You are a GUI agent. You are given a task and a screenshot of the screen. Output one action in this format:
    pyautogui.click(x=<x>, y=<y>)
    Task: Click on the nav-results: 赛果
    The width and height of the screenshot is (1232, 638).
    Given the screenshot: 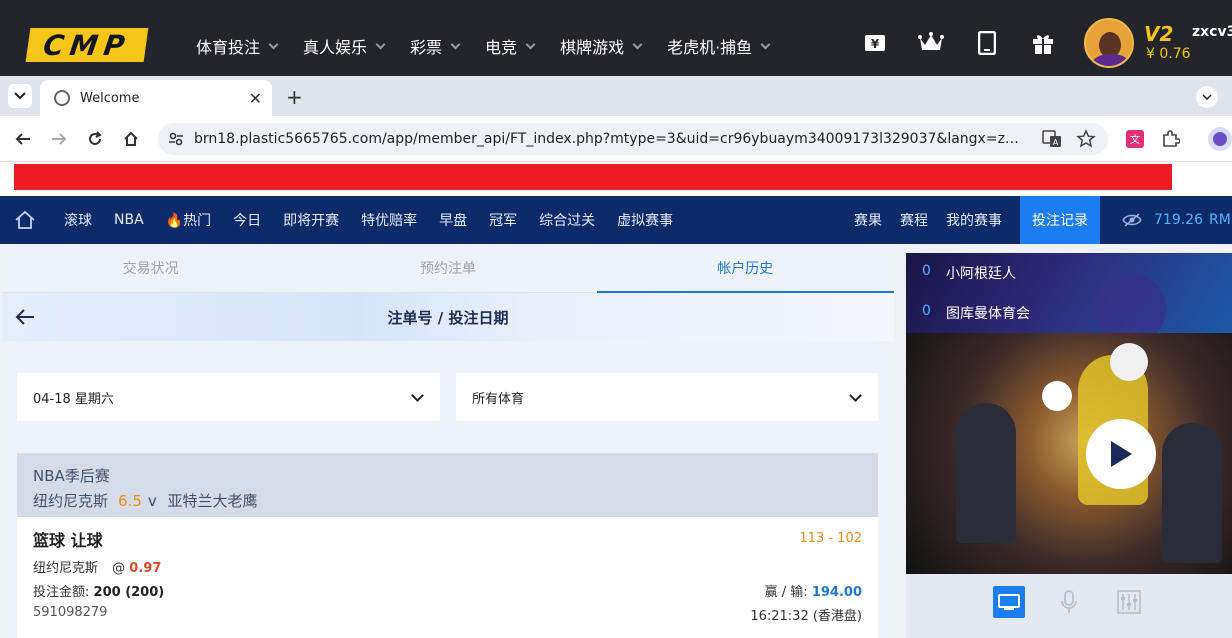 What is the action you would take?
    pyautogui.click(x=868, y=220)
    